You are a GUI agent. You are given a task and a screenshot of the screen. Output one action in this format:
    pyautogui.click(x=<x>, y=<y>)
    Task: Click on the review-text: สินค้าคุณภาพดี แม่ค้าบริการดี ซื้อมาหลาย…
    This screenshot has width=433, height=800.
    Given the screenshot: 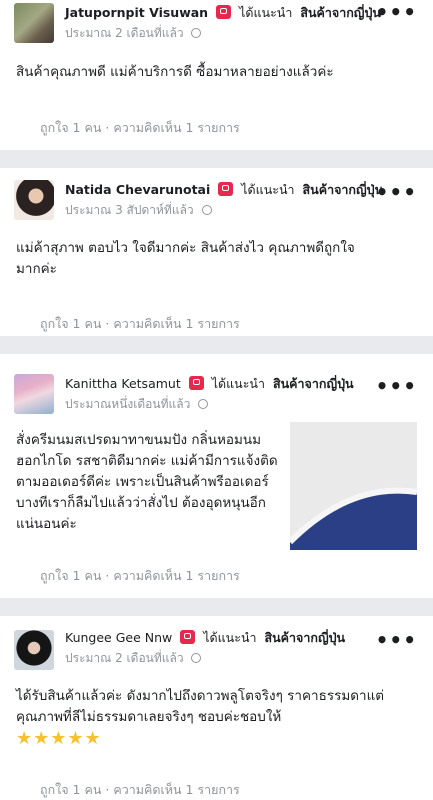 What is the action you would take?
    pyautogui.click(x=175, y=72)
    